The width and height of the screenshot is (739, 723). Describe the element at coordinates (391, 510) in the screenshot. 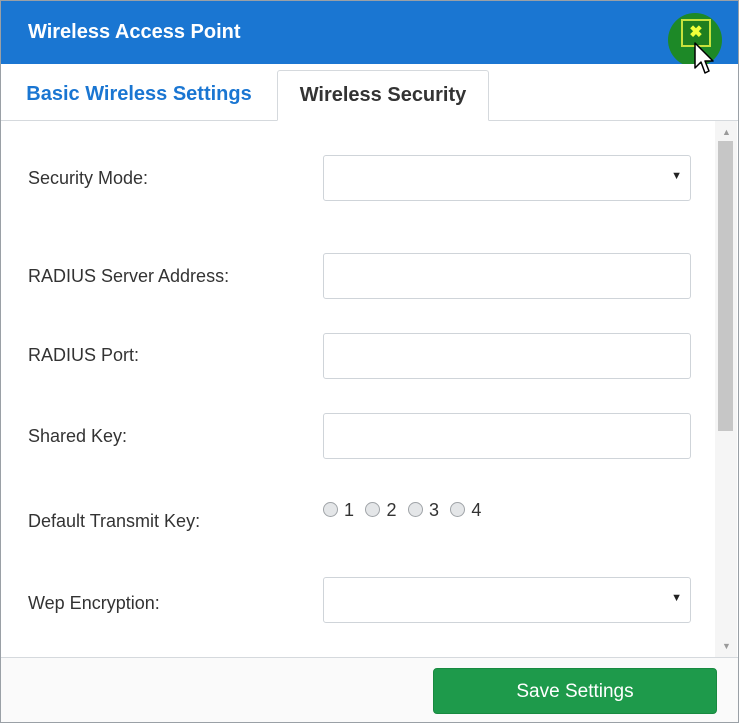

I see `radio-label: 2` at that location.